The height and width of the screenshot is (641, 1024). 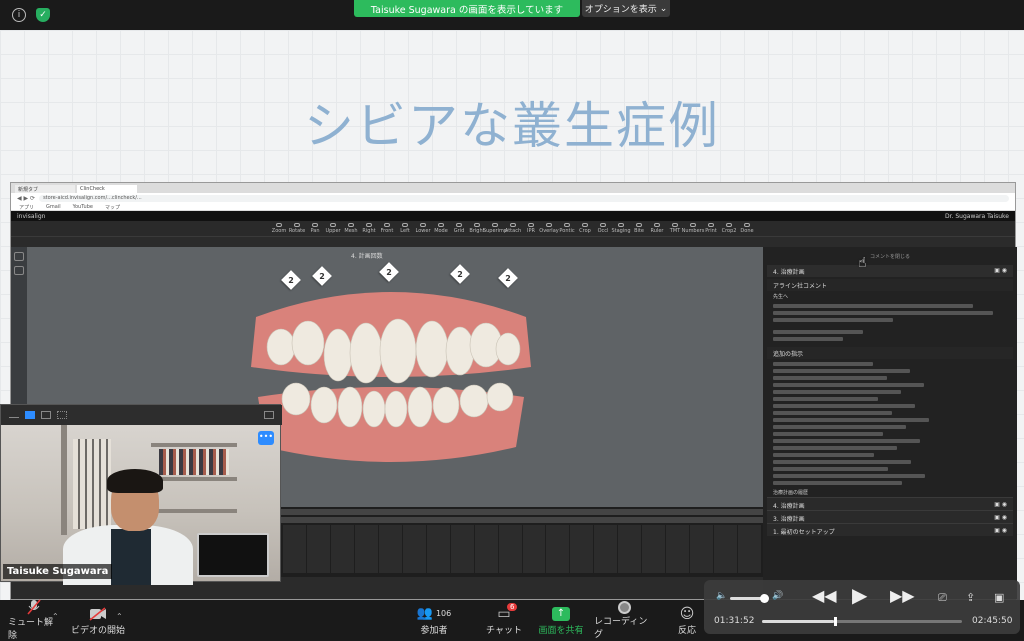 What do you see at coordinates (369, 231) in the screenshot?
I see `tool-label: Right` at bounding box center [369, 231].